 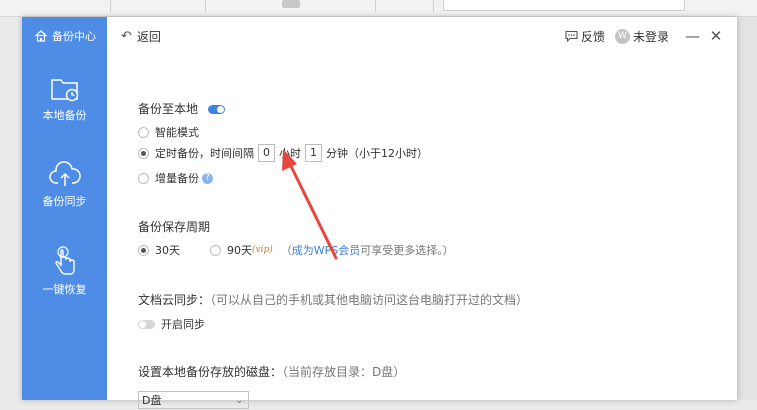 What do you see at coordinates (64, 90) in the screenshot?
I see `folder-clock-icon` at bounding box center [64, 90].